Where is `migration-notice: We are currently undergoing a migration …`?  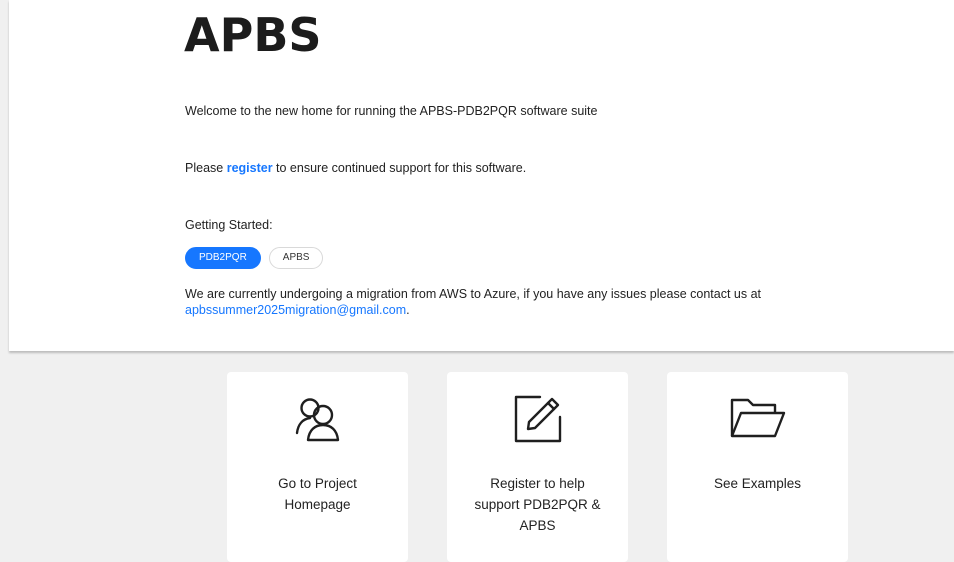
migration-notice: We are currently undergoing a migration … is located at coordinates (535, 302).